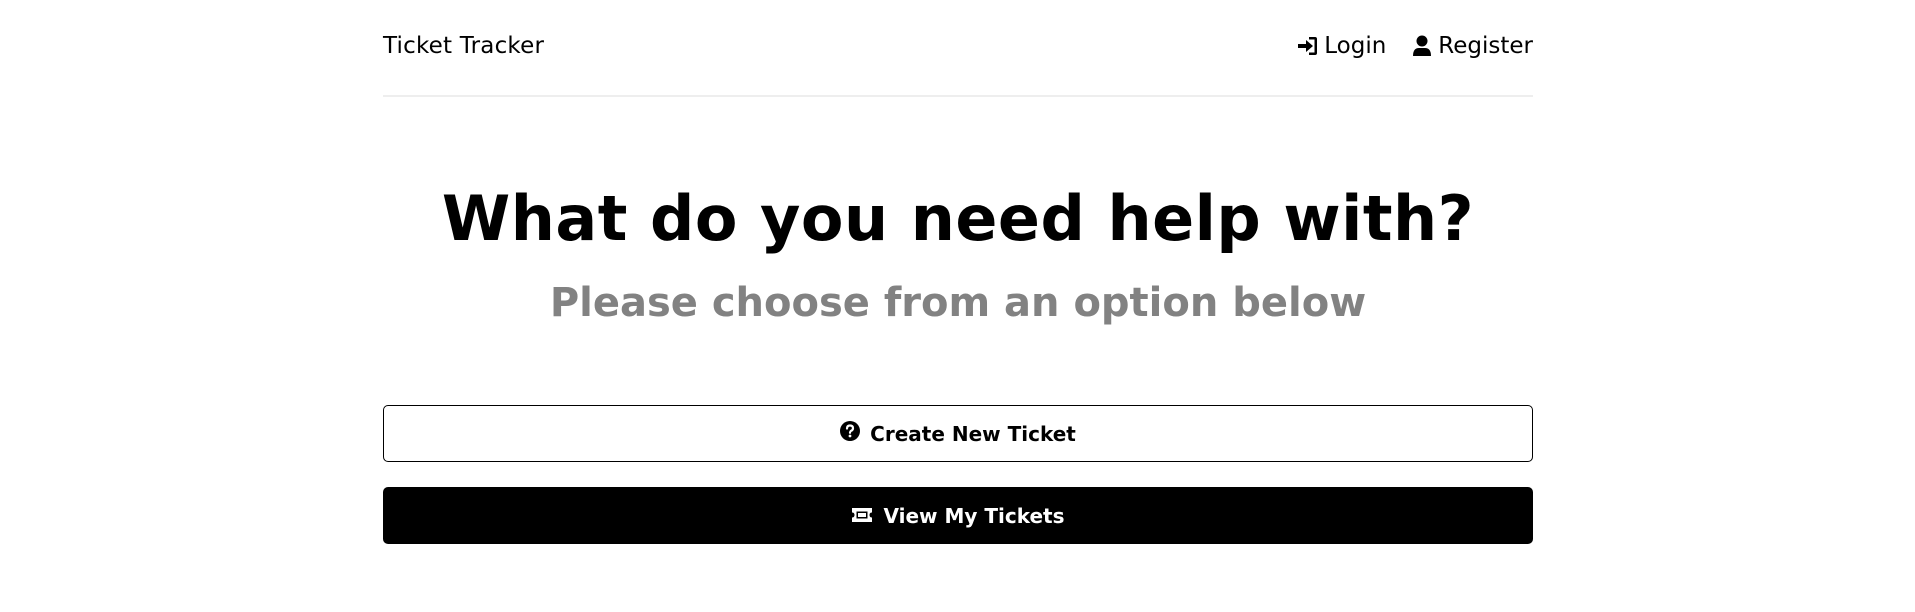 The height and width of the screenshot is (612, 1915). I want to click on top-header: Ticket Tracker Login Register, so click(958, 48).